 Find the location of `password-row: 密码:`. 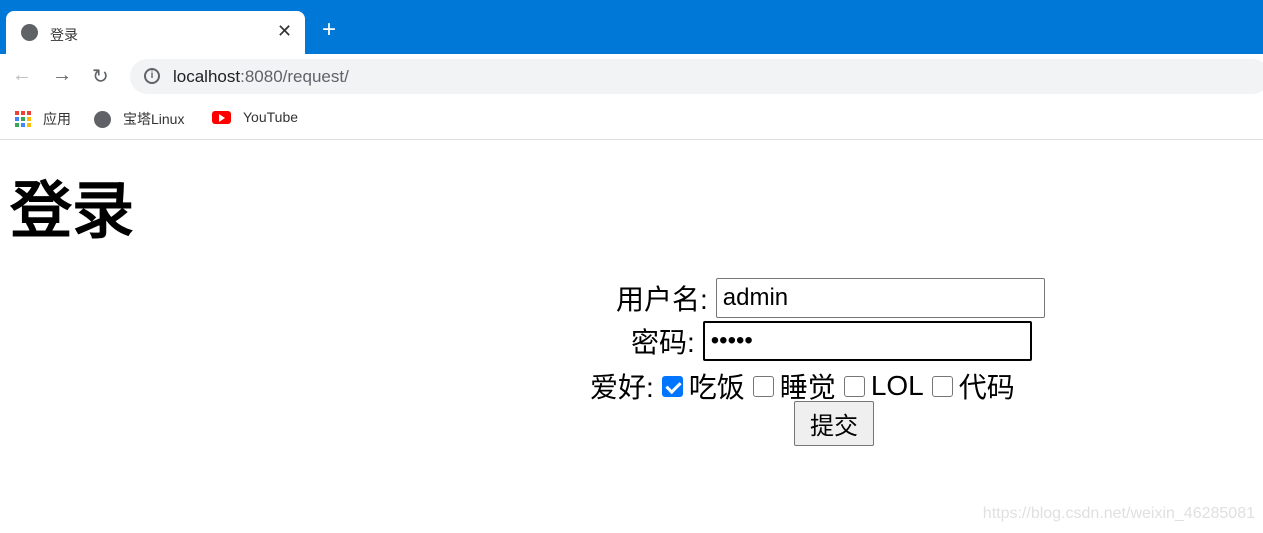

password-row: 密码: is located at coordinates (831, 341).